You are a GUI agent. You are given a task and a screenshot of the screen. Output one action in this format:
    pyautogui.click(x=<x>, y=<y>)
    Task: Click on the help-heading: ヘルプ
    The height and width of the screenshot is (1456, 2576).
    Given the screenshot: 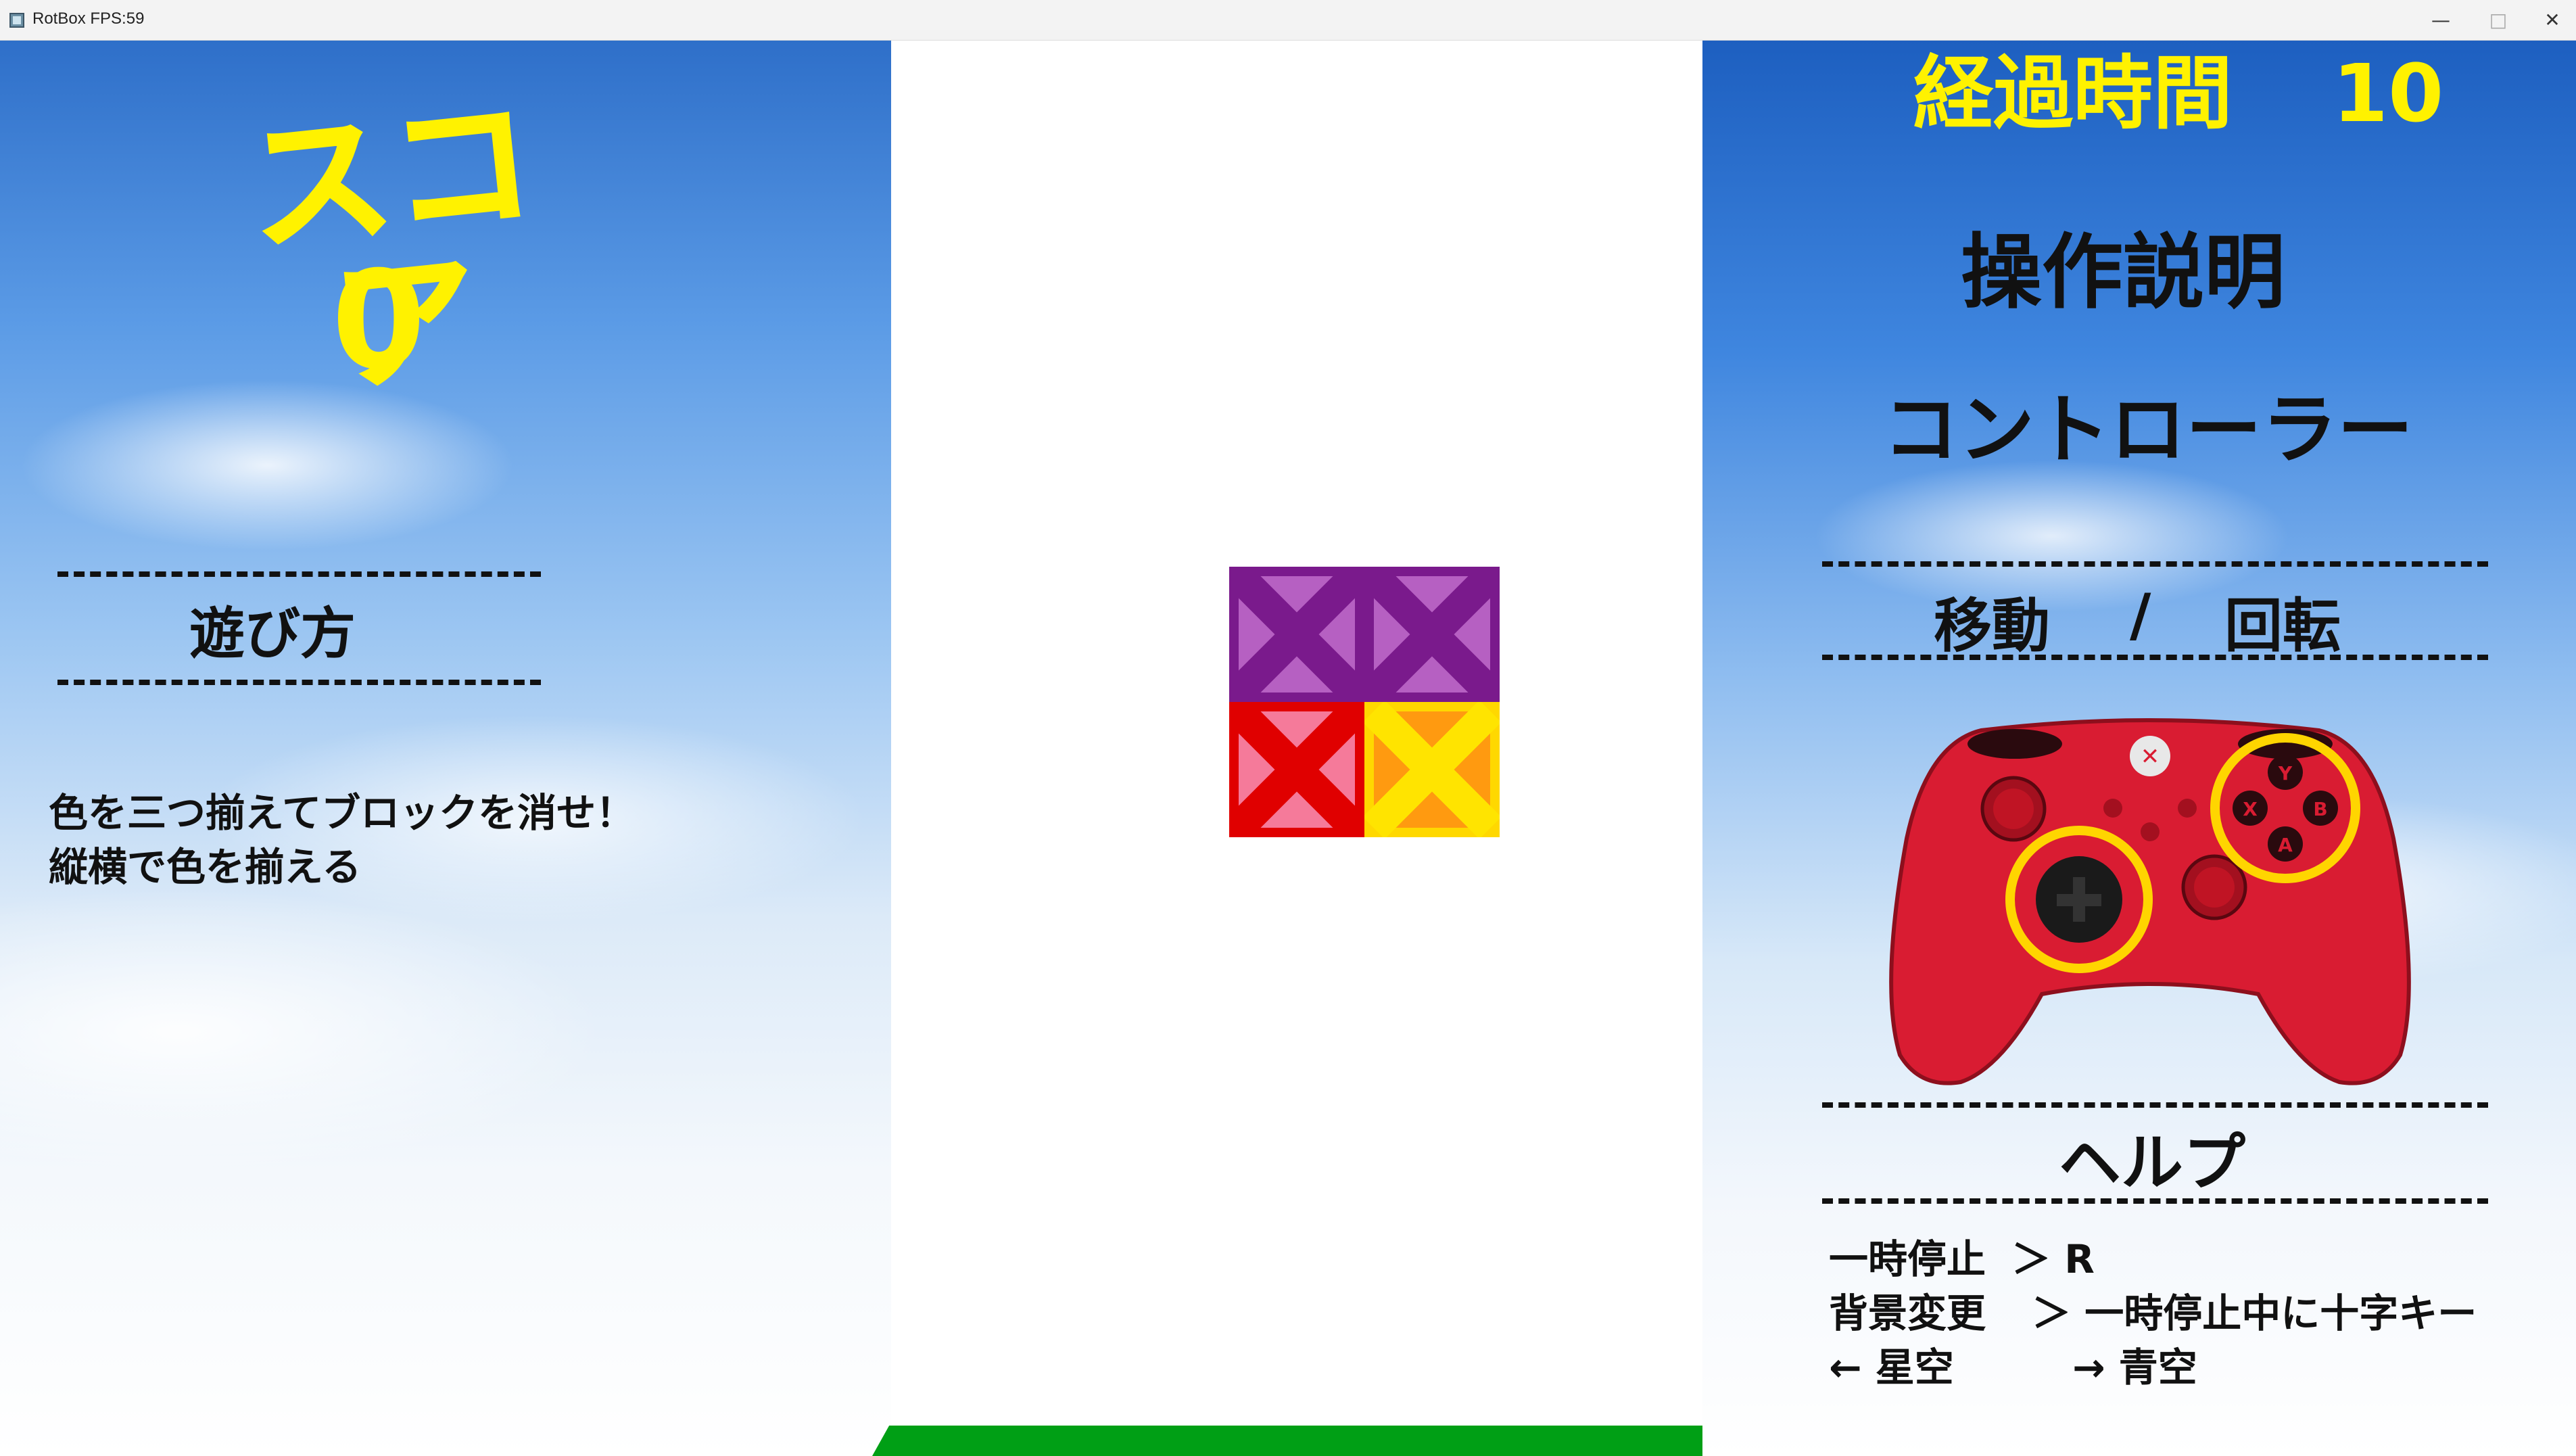 What is the action you would take?
    pyautogui.click(x=2152, y=1163)
    